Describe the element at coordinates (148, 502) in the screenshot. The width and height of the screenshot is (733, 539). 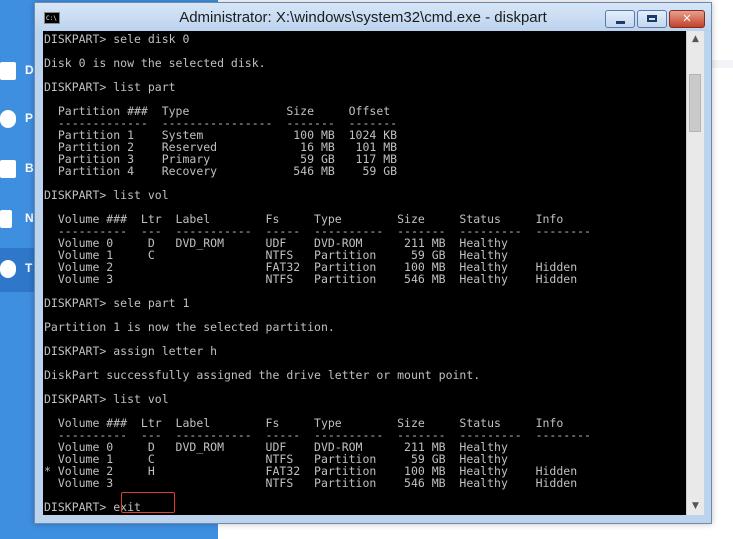
I see `exit-command-highlight` at that location.